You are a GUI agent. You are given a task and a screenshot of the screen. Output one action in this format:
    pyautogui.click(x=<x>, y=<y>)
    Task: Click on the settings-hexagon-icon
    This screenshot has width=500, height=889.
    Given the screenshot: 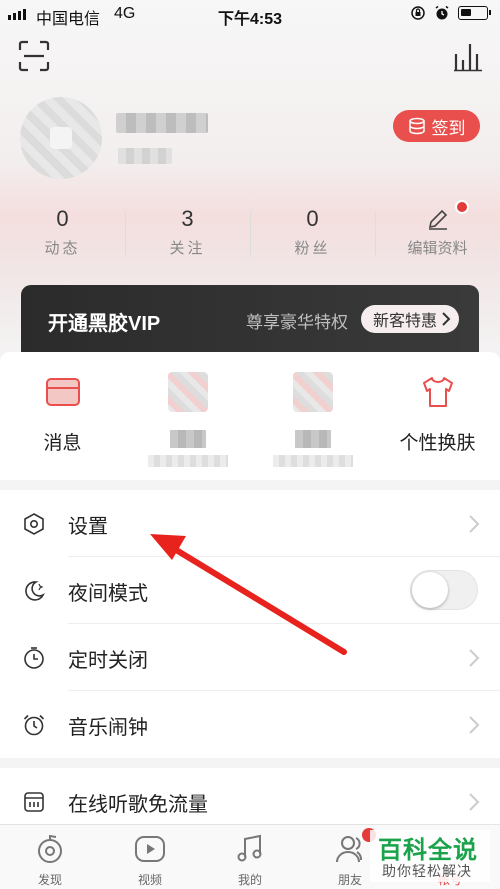 What is the action you would take?
    pyautogui.click(x=34, y=524)
    